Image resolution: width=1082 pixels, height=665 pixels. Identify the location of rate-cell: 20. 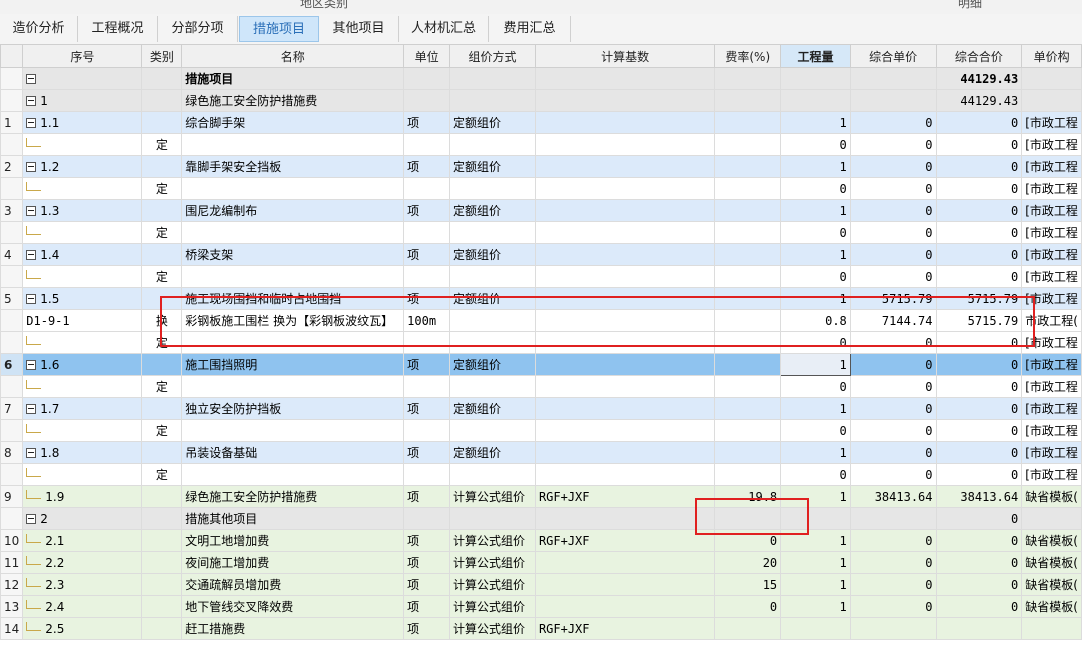
(748, 562).